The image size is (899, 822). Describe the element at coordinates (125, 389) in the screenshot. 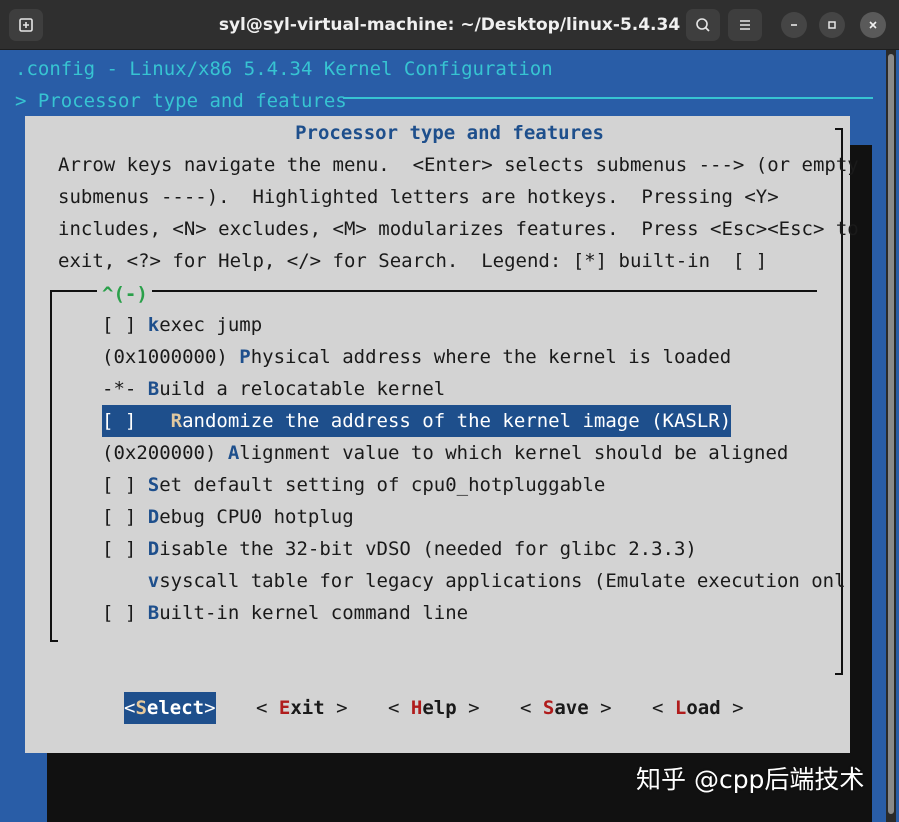

I see `menu-item-prefix: -*-` at that location.